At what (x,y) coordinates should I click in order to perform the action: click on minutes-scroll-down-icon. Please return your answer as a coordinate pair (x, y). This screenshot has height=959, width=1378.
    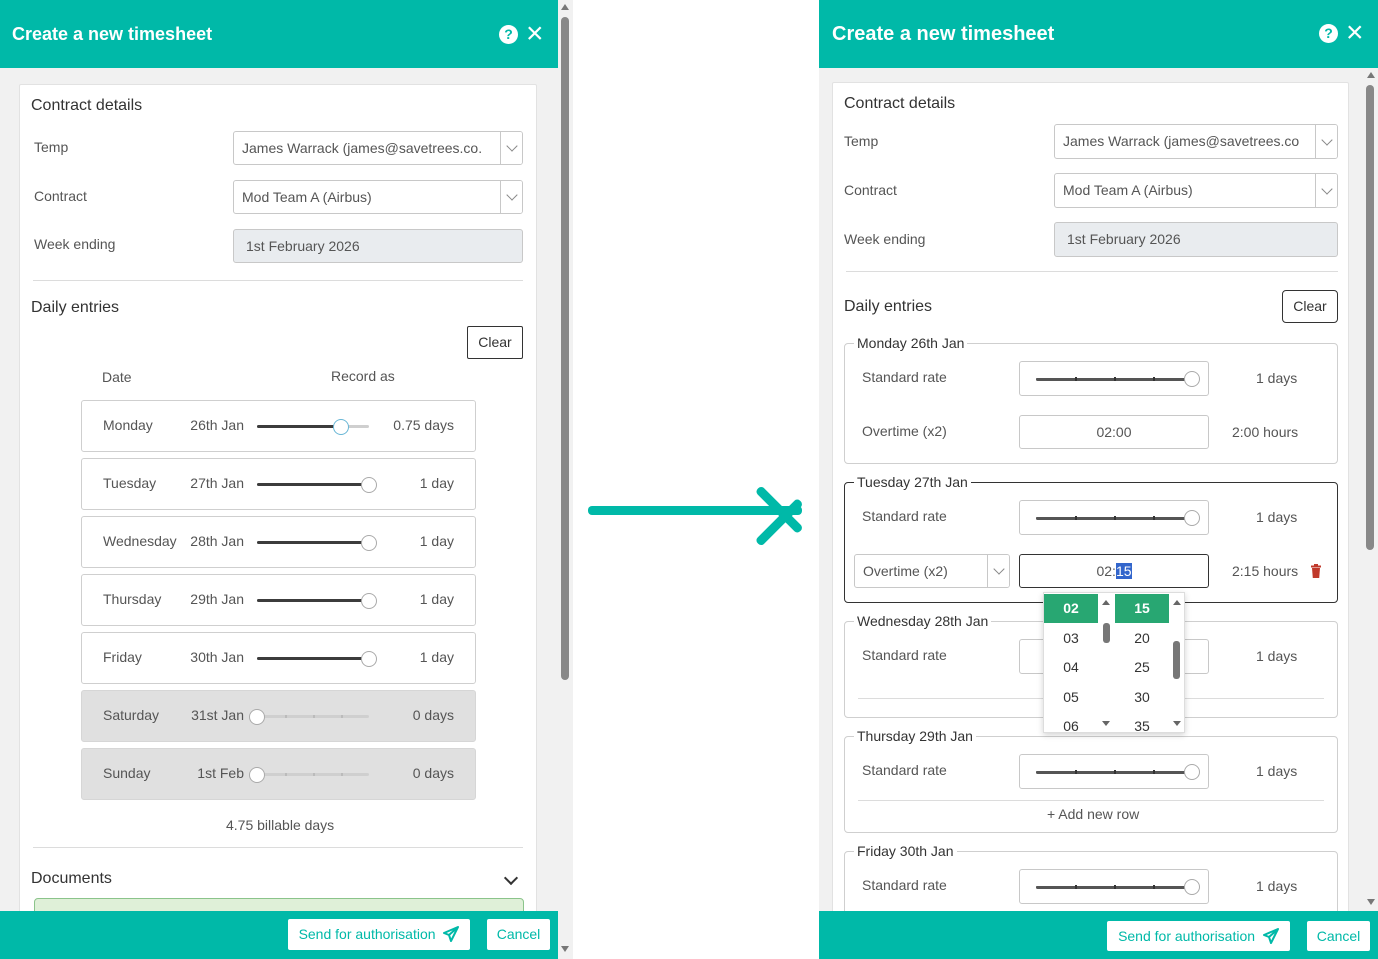
    Looking at the image, I should click on (1177, 723).